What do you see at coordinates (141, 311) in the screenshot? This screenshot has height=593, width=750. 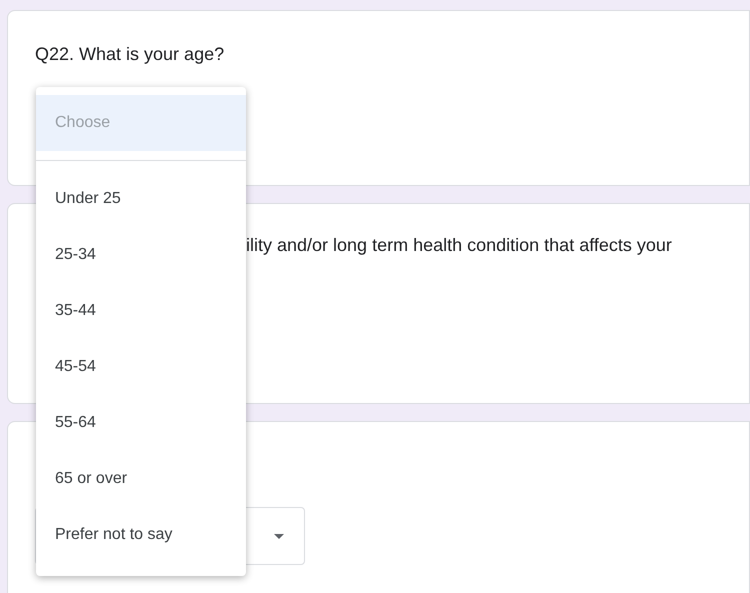 I see `dropdown-option: 35-44` at bounding box center [141, 311].